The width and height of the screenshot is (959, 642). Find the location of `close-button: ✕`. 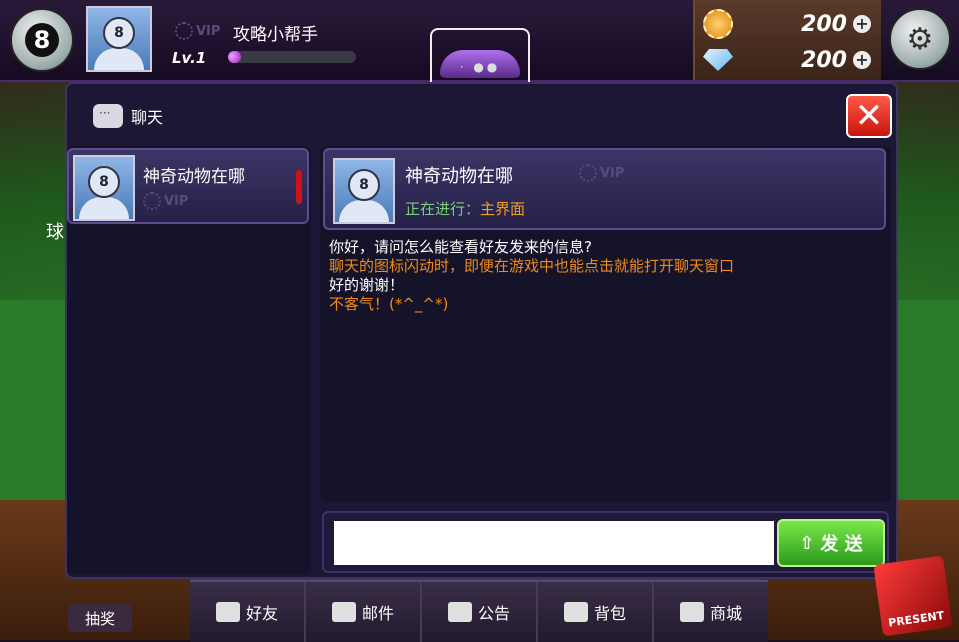

close-button: ✕ is located at coordinates (869, 116).